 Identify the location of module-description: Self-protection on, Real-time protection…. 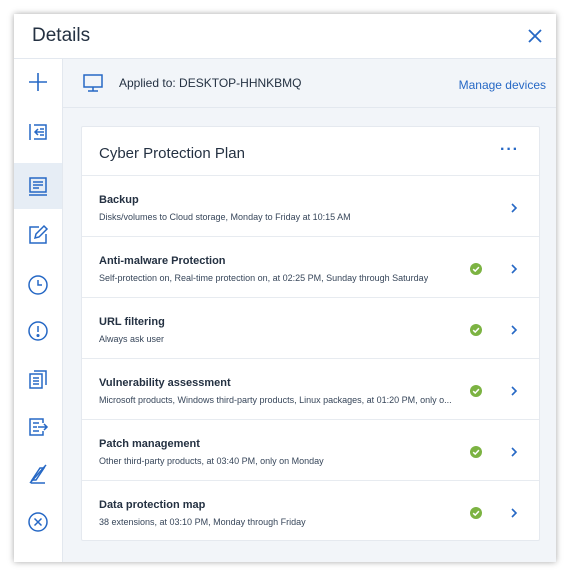
(264, 278).